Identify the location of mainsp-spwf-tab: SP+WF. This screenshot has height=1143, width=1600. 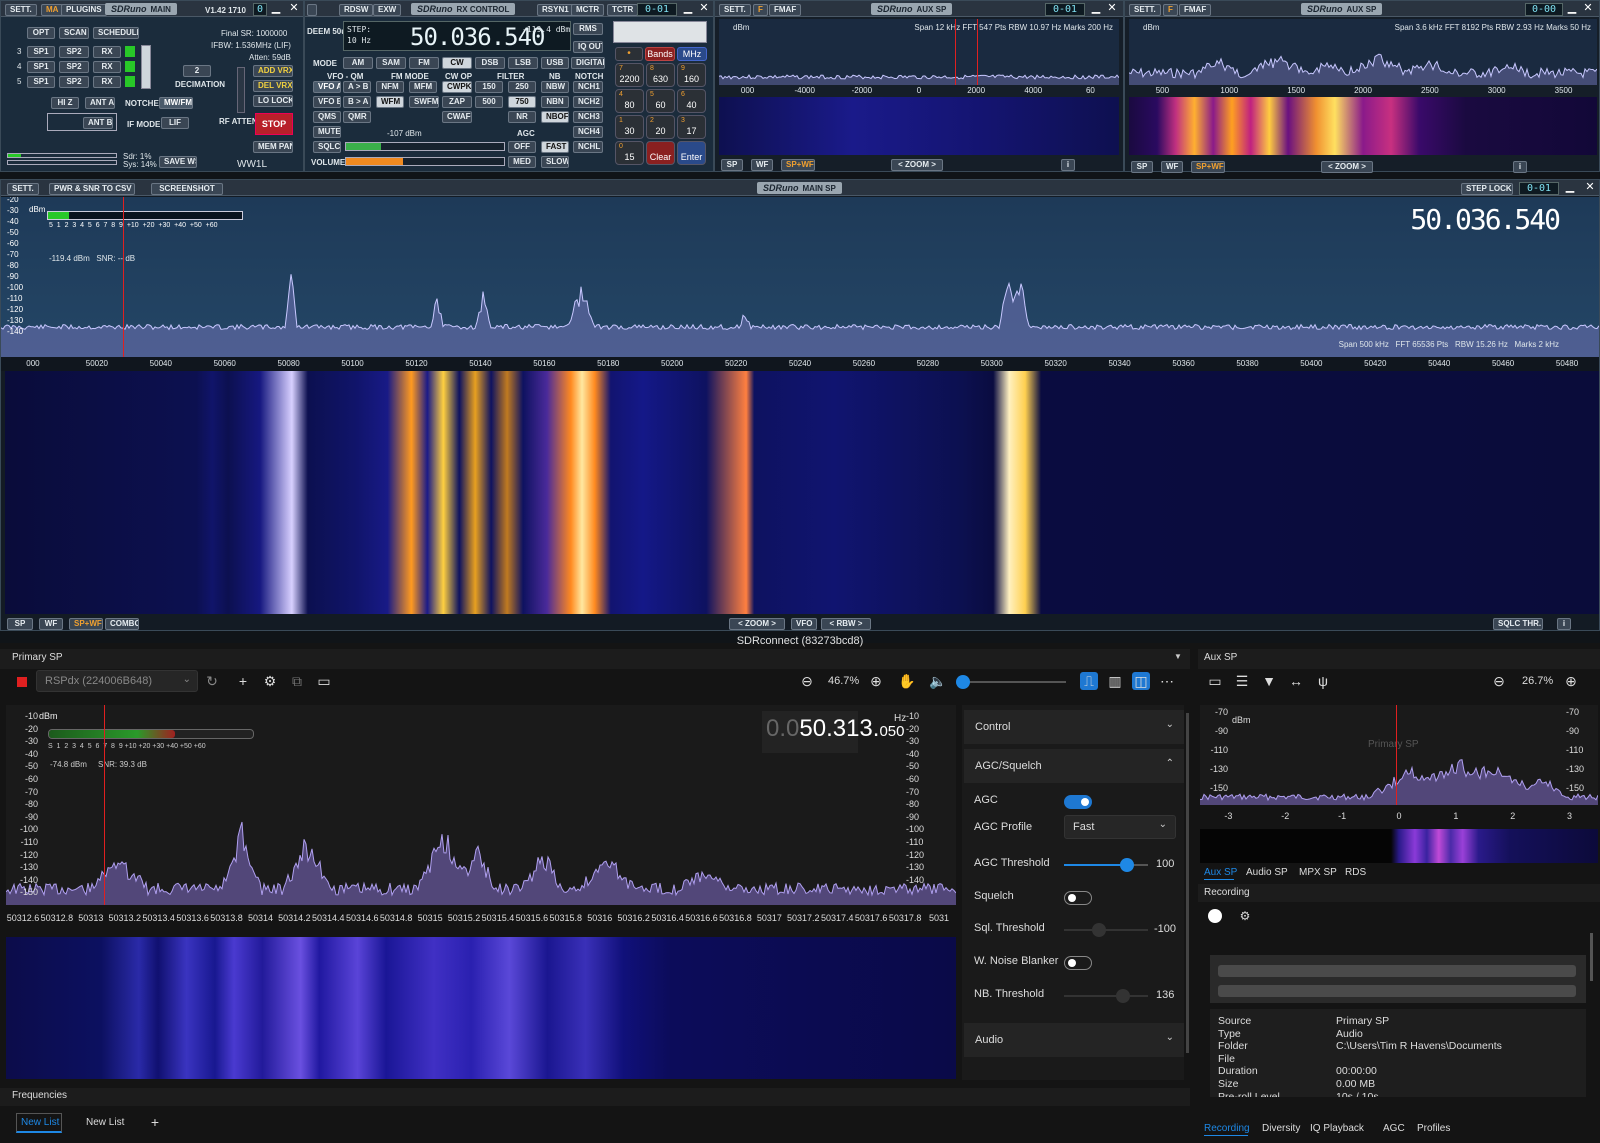
(86, 624).